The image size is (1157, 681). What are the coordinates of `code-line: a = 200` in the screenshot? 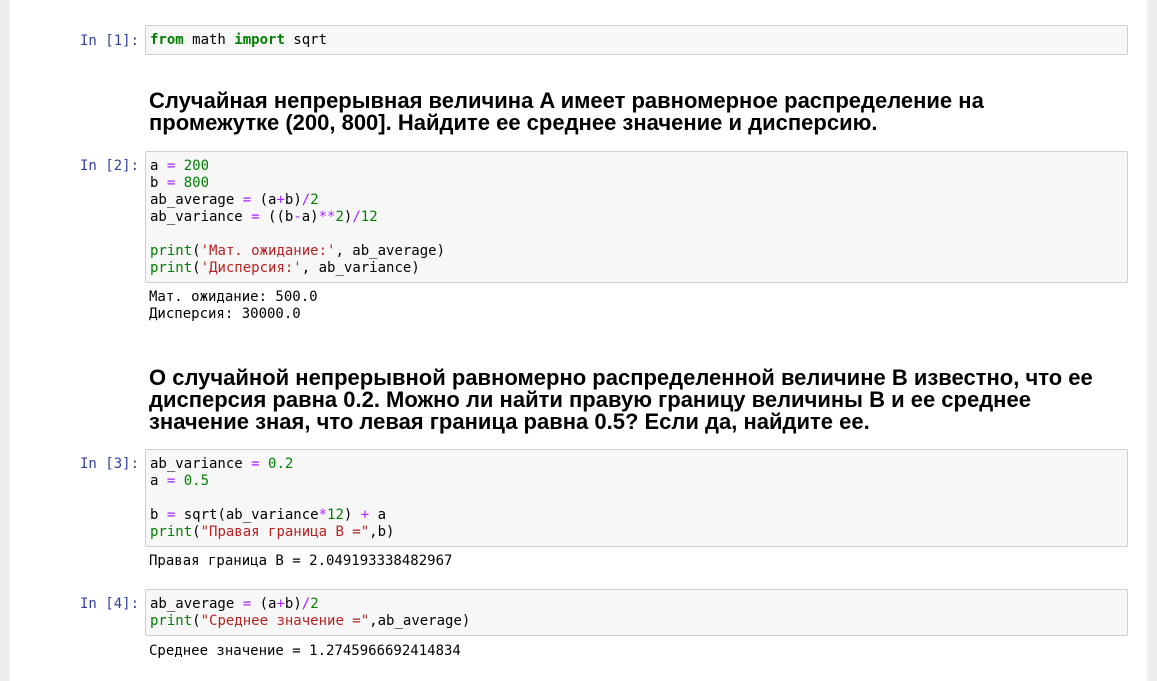 It's located at (180, 166).